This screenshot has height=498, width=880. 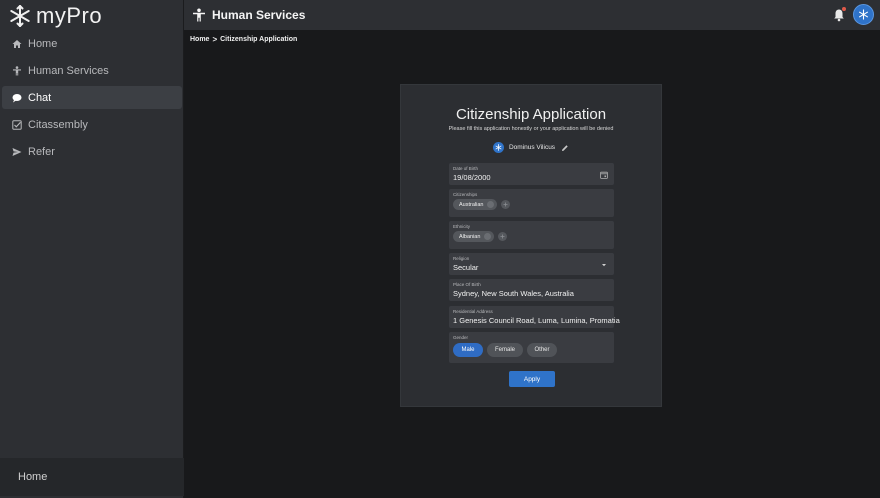 I want to click on home-icon, so click(x=17, y=44).